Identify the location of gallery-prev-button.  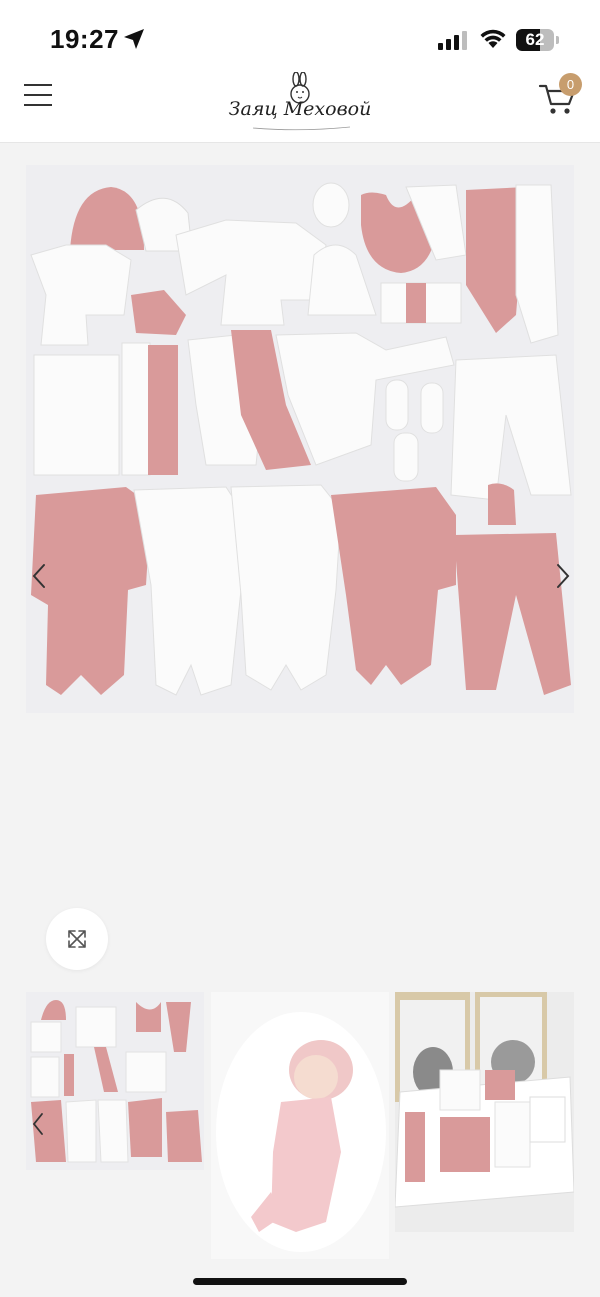
(40, 576).